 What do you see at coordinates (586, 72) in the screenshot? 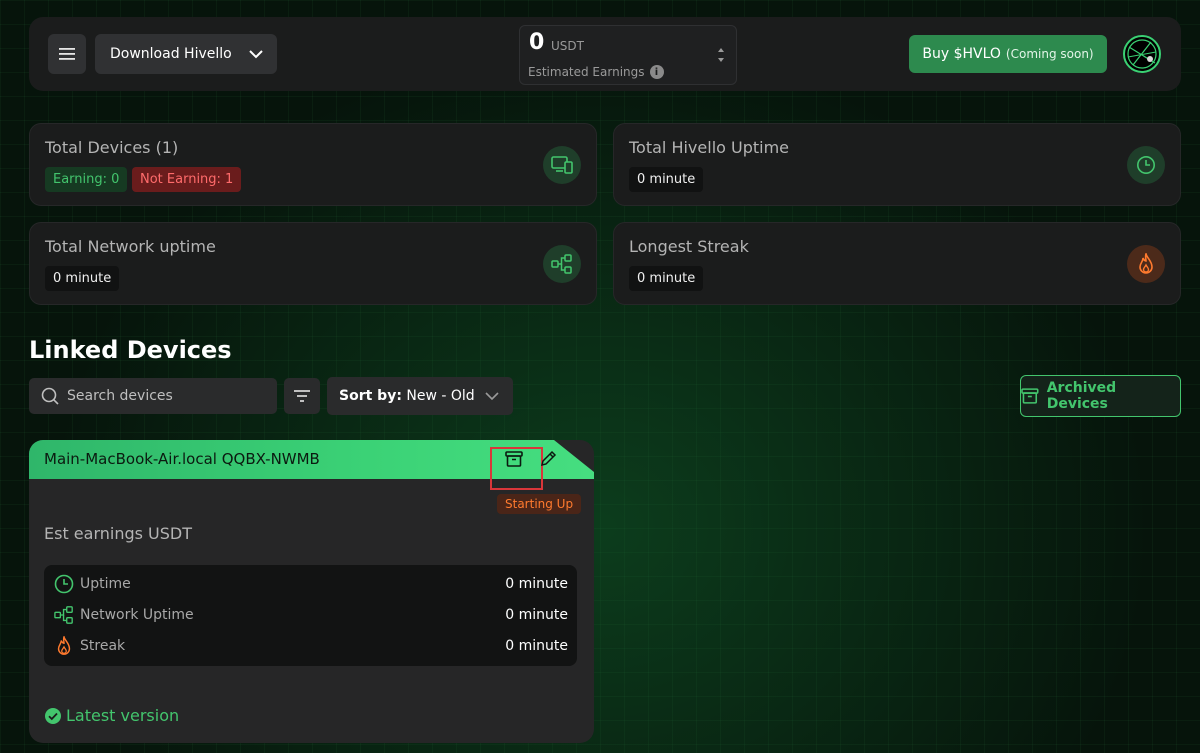
I see `earnings-label: Estimated Earnings` at bounding box center [586, 72].